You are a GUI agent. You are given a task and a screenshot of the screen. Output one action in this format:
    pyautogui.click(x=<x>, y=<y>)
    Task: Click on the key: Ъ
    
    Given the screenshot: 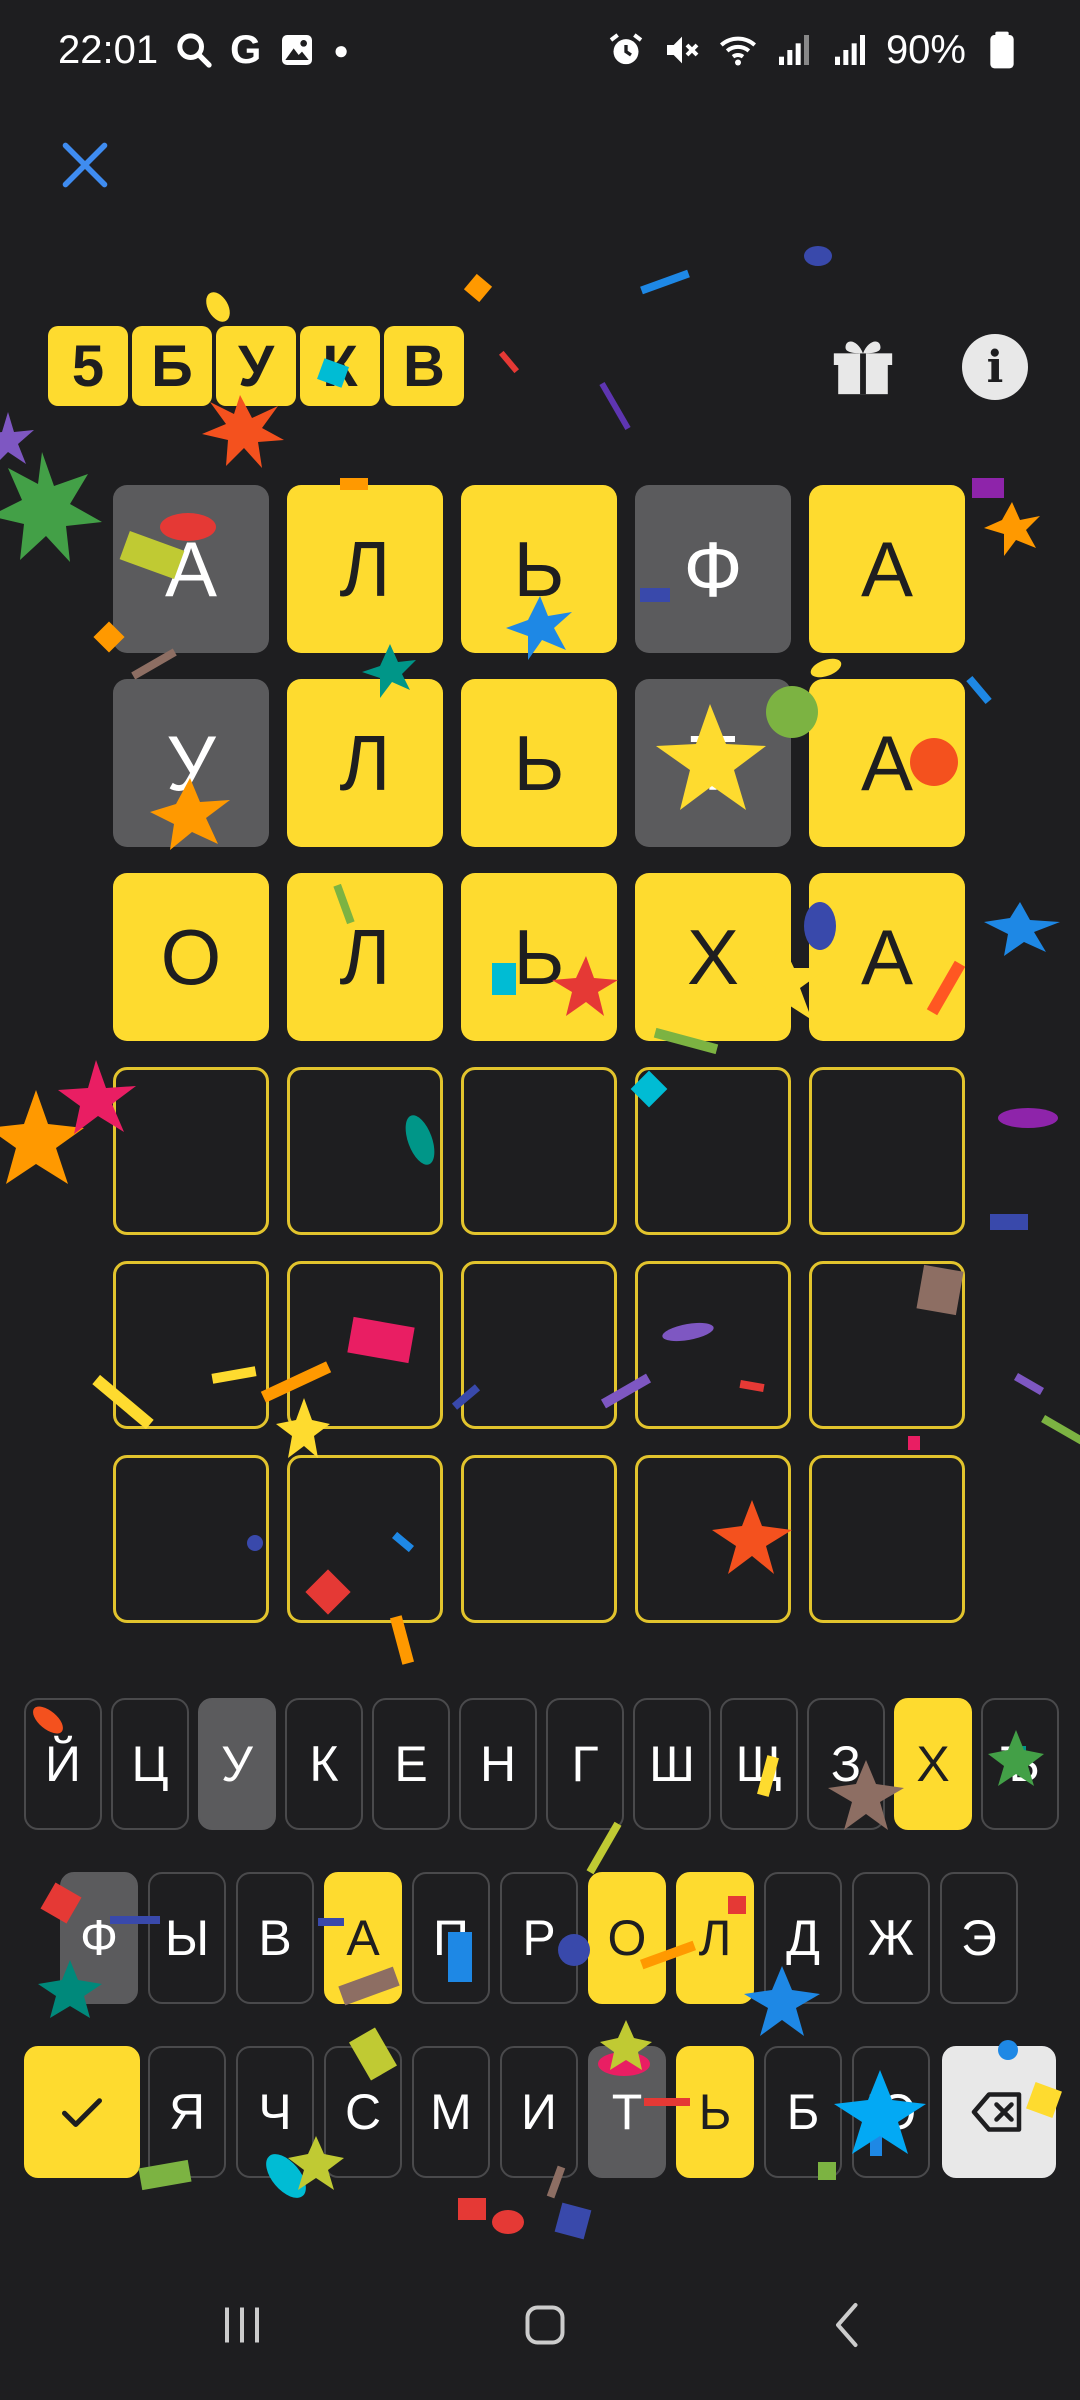 What is the action you would take?
    pyautogui.click(x=1020, y=1764)
    